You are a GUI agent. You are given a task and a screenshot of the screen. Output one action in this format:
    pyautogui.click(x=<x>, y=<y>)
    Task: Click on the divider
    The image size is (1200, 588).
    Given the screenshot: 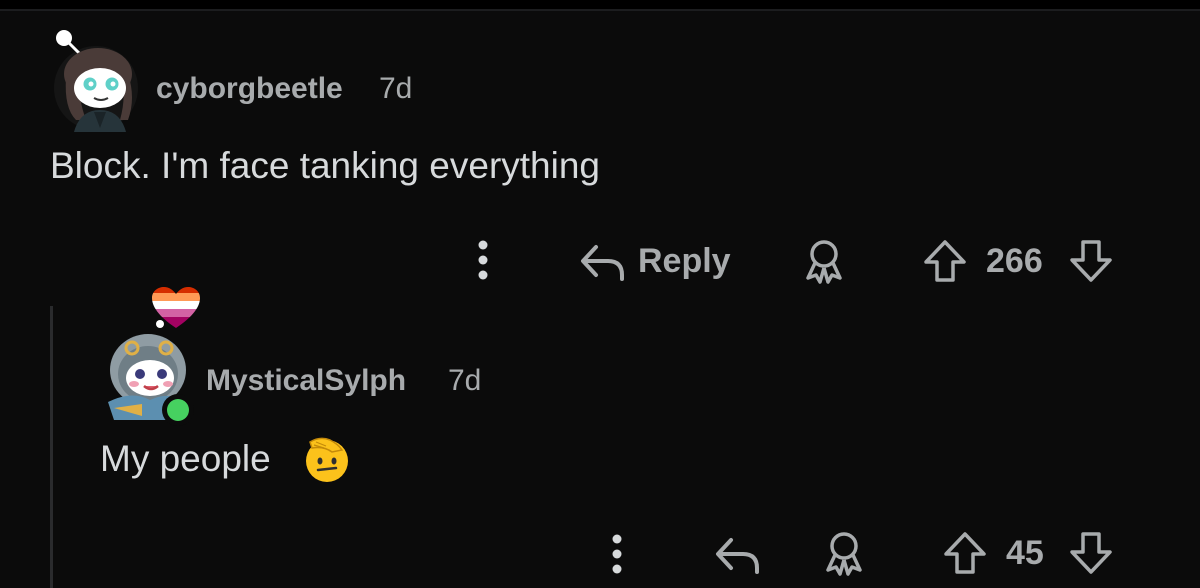 What is the action you would take?
    pyautogui.click(x=600, y=10)
    